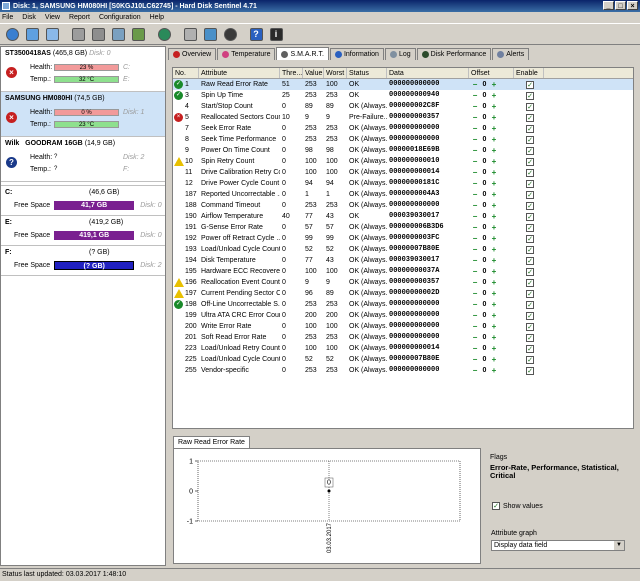 This screenshot has width=640, height=581. Describe the element at coordinates (79, 17) in the screenshot. I see `menu-report: Report` at that location.